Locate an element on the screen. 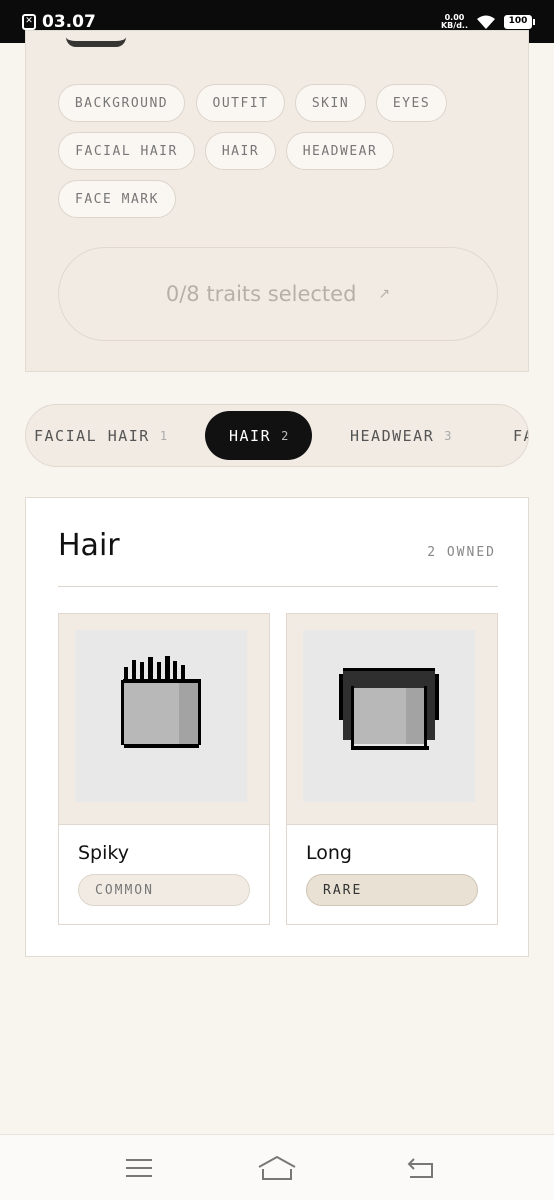  chip-face-mark: FACE MARK is located at coordinates (117, 199).